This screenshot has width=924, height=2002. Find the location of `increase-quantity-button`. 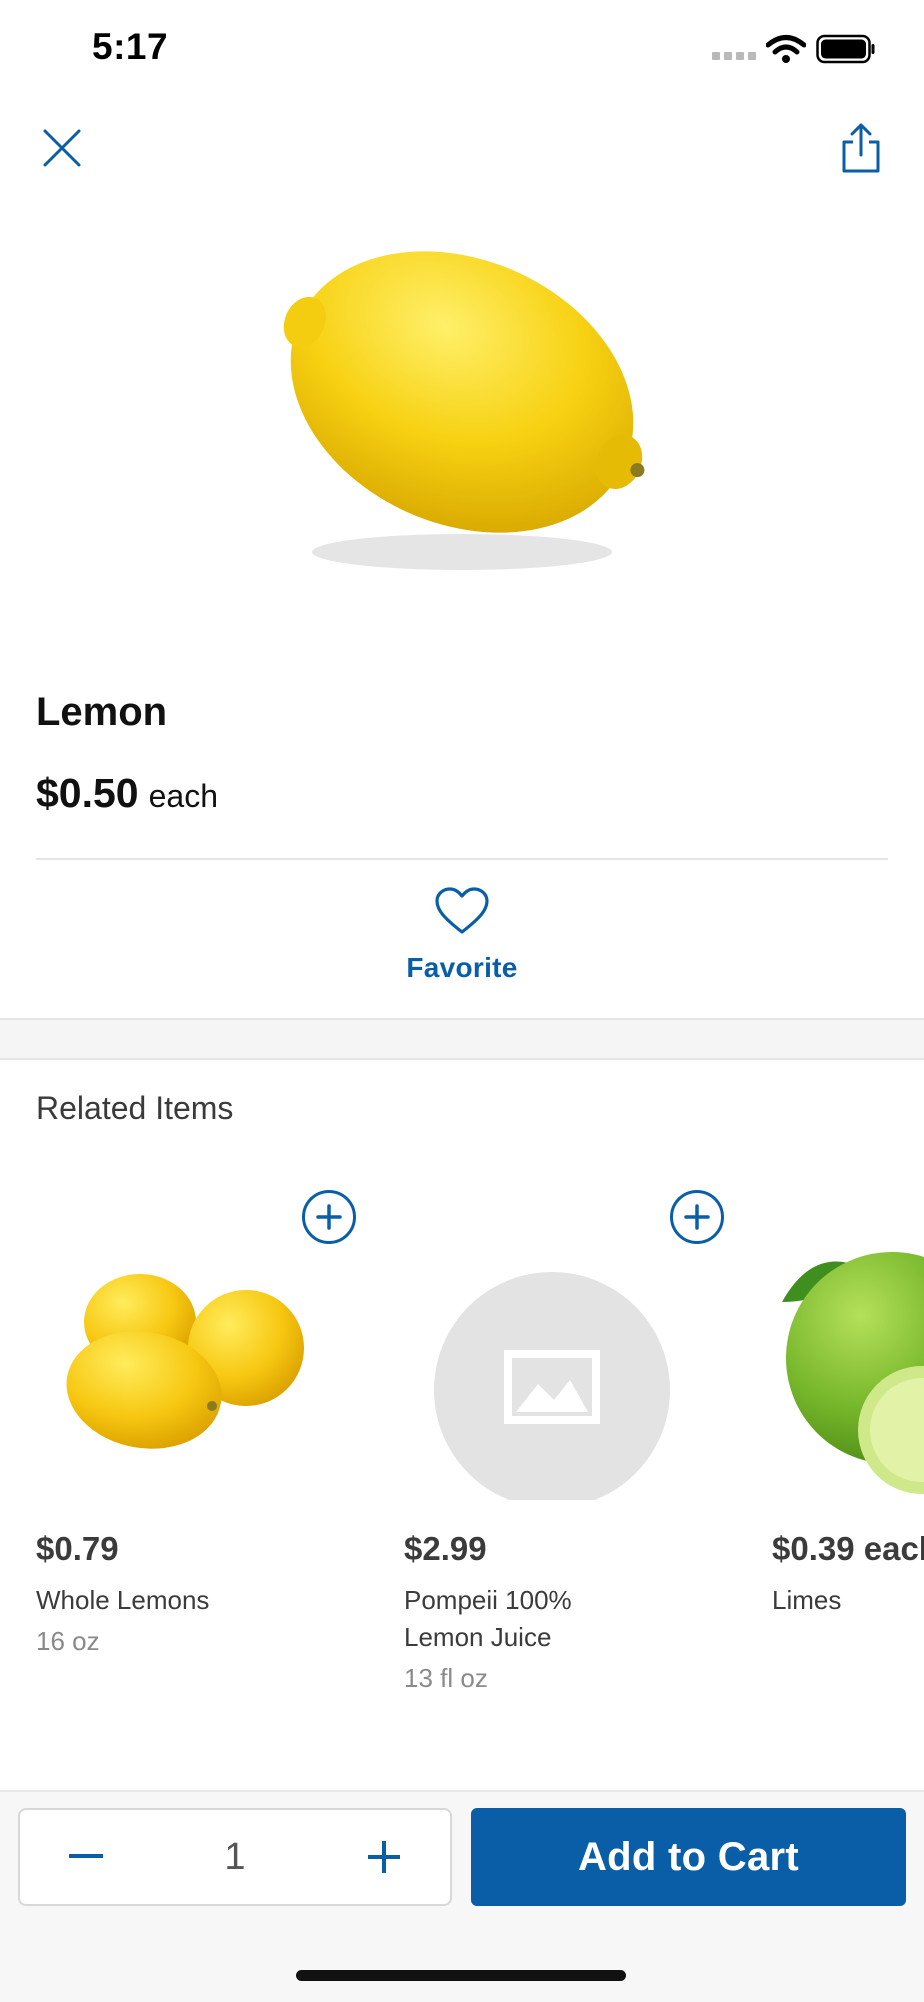

increase-quantity-button is located at coordinates (384, 1857).